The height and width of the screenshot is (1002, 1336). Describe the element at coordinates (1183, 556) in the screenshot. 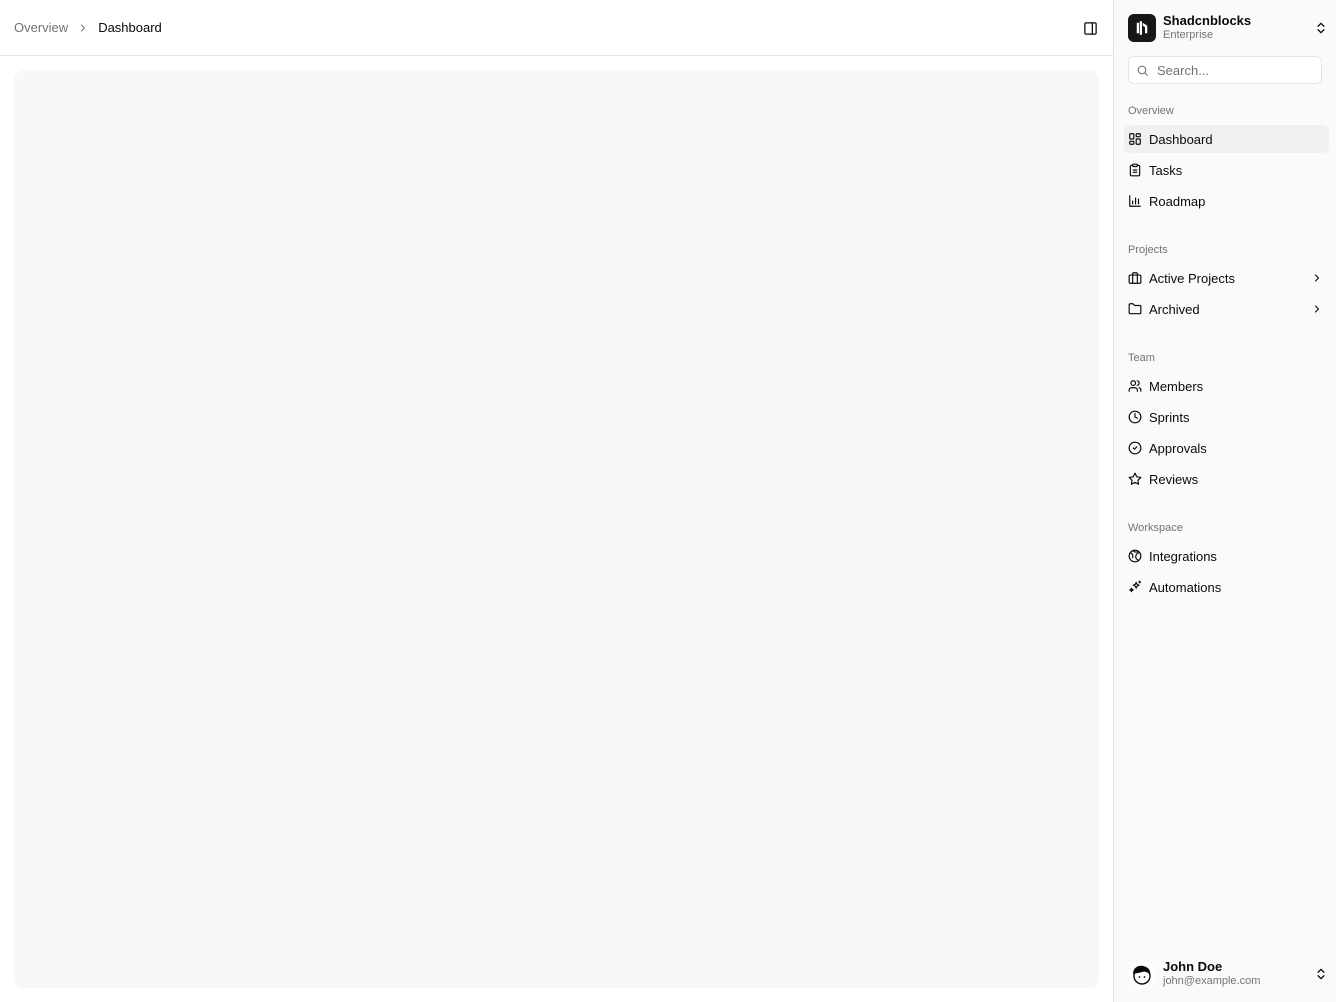

I see `sidebar-item-label: Integrations` at that location.